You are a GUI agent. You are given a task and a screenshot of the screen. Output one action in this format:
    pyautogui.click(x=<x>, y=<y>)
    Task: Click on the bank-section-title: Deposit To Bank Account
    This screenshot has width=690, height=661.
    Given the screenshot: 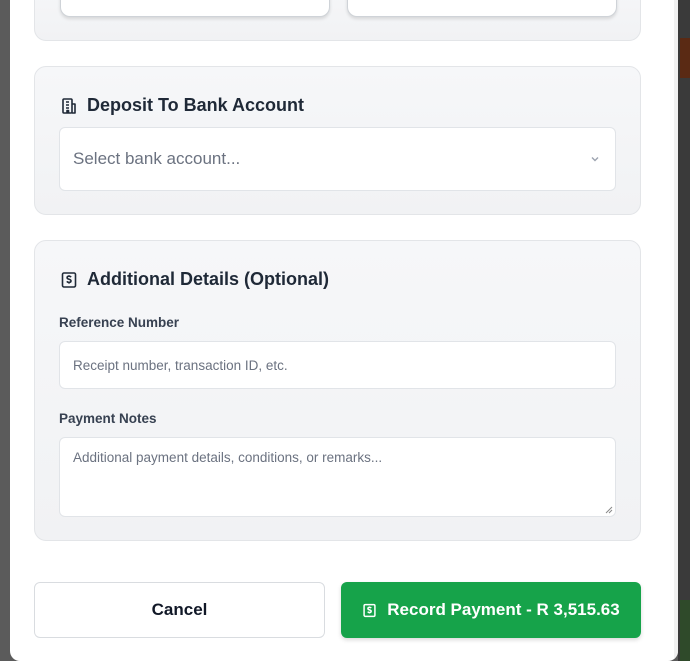 What is the action you would take?
    pyautogui.click(x=196, y=105)
    